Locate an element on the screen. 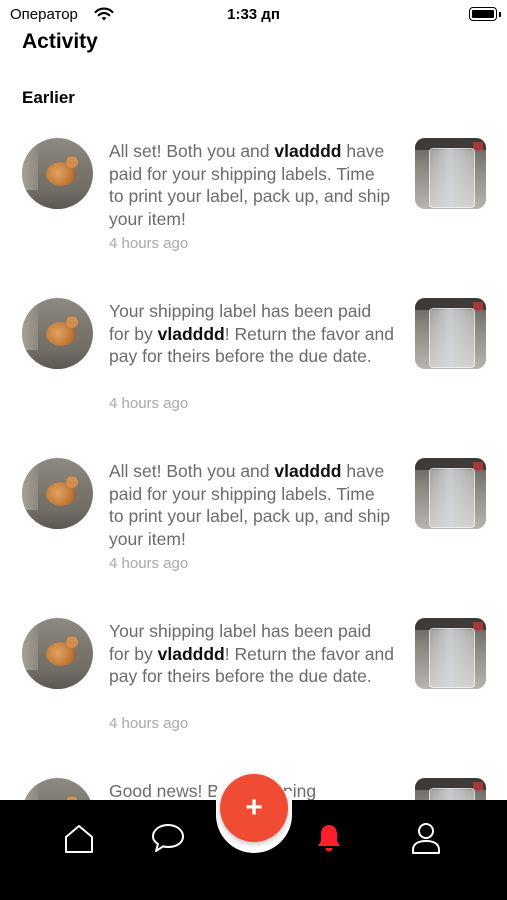 The width and height of the screenshot is (507, 900). home-icon is located at coordinates (79, 839).